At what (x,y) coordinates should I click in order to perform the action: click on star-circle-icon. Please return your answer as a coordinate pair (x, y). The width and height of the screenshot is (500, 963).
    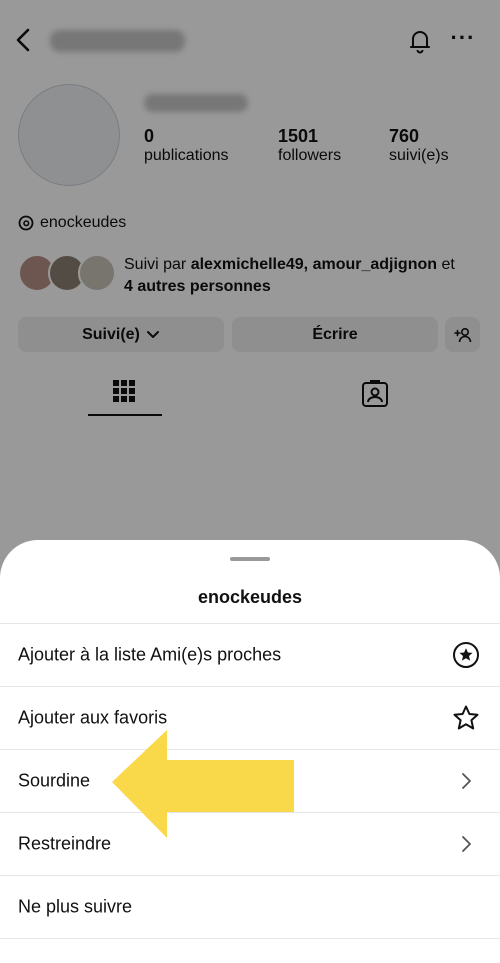
    Looking at the image, I should click on (466, 655).